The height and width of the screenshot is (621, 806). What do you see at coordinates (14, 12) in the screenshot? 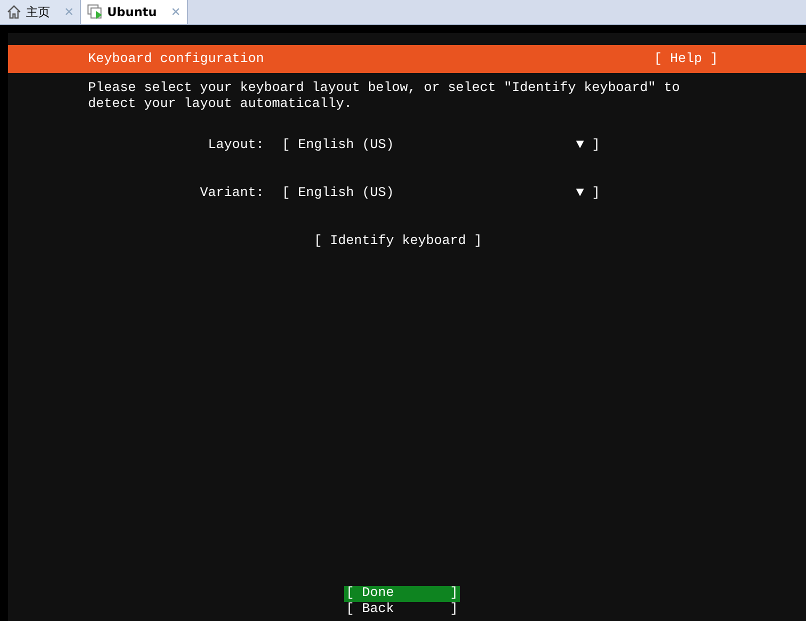
I see `home-icon` at bounding box center [14, 12].